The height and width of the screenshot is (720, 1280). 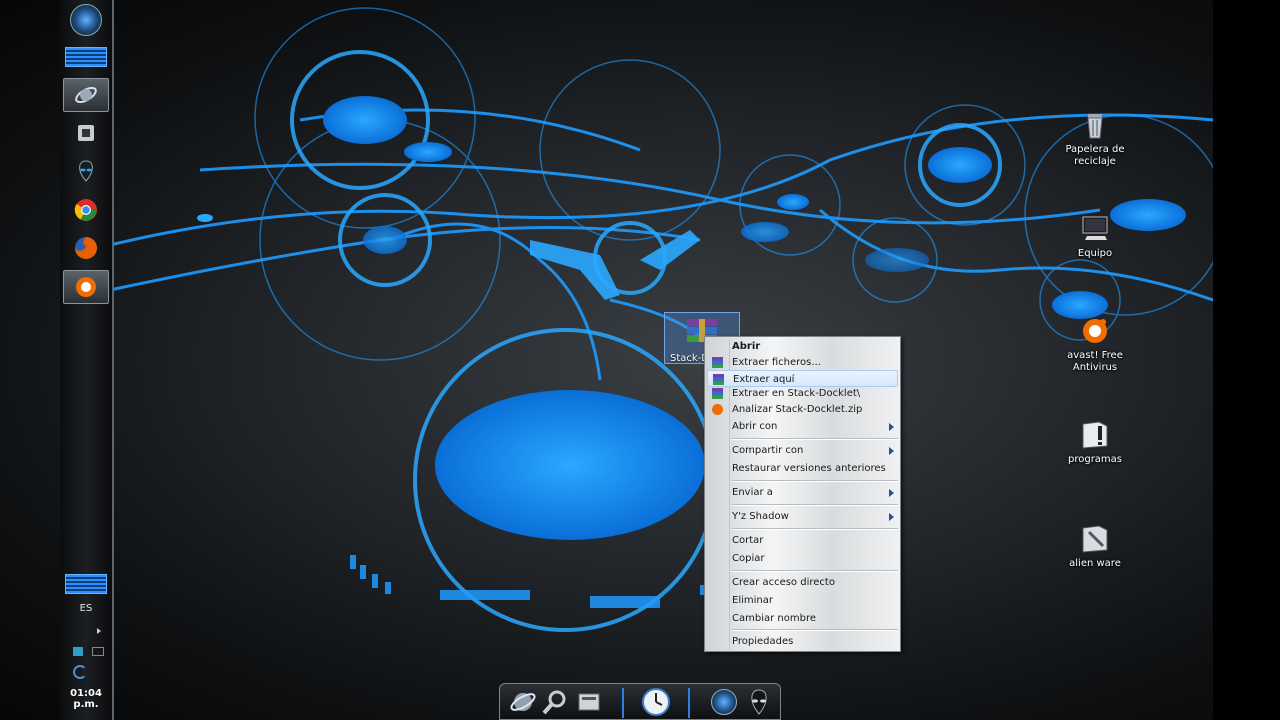 I want to click on desktop-icon-computer: Equipo, so click(x=1095, y=236).